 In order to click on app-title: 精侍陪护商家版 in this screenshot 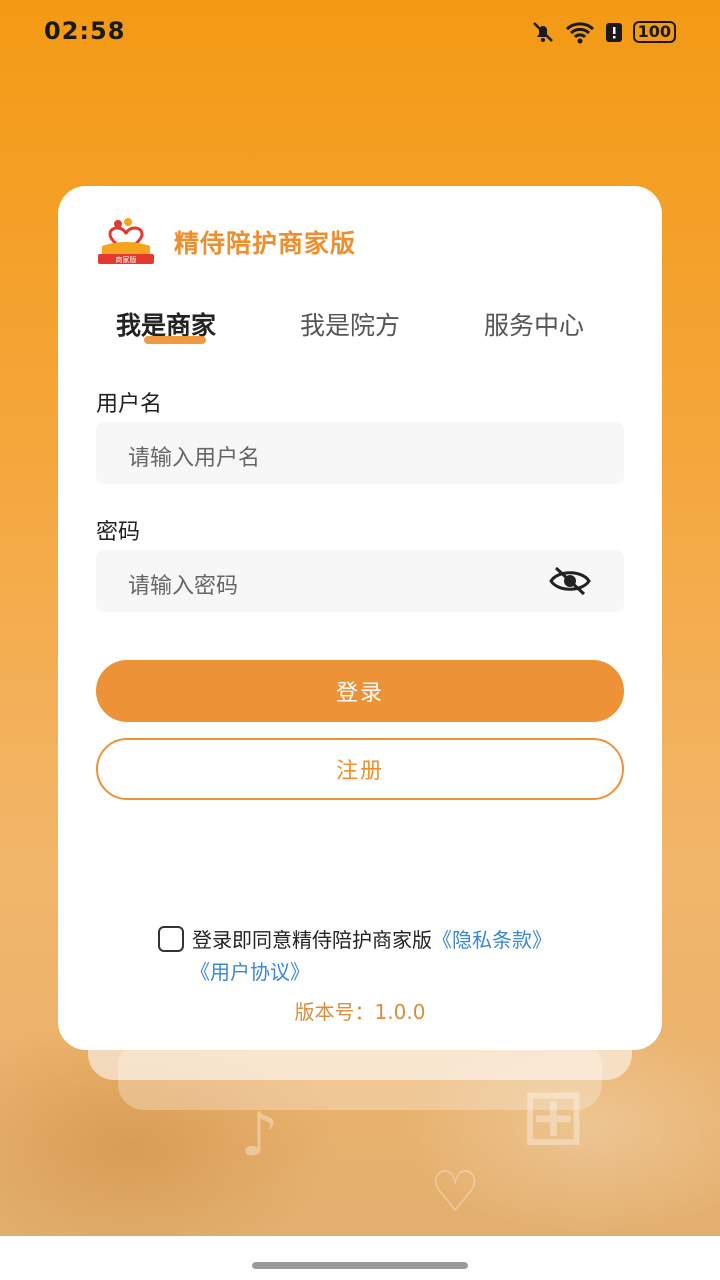, I will do `click(265, 243)`.